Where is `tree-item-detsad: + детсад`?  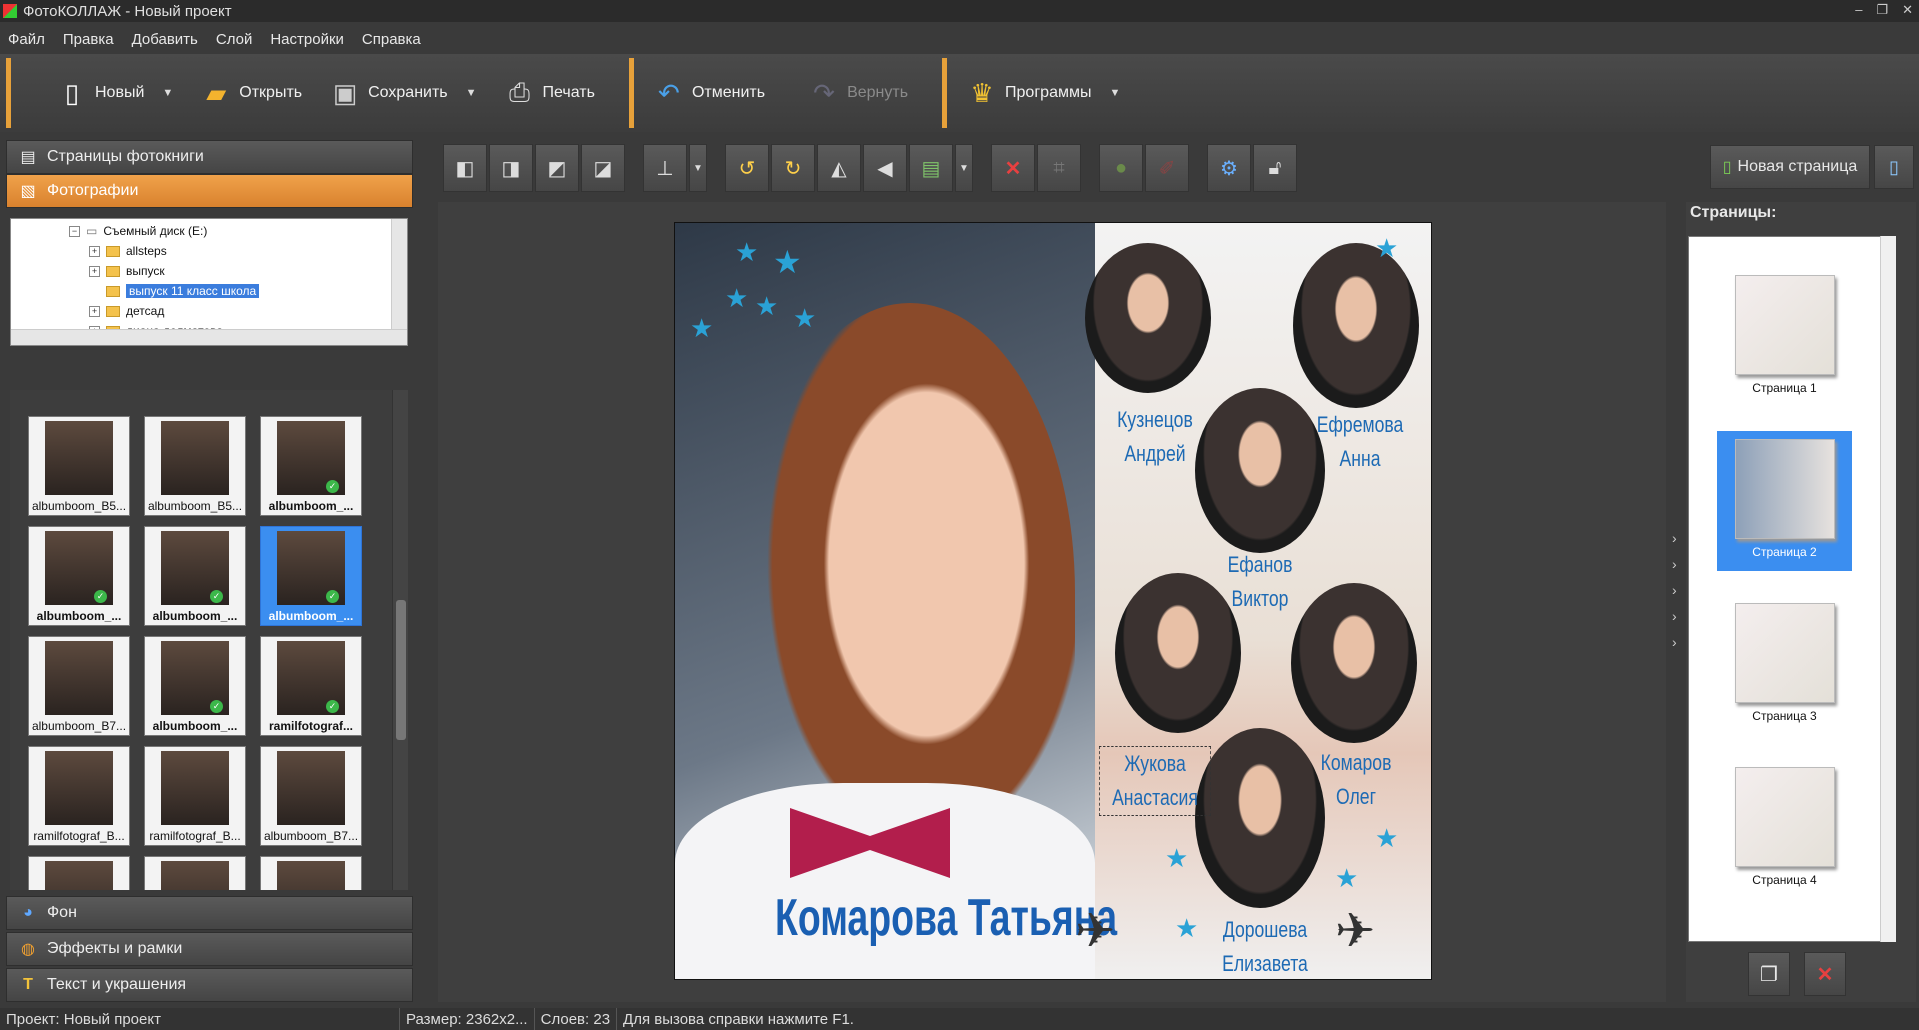 tree-item-detsad: + детсад is located at coordinates (126, 311).